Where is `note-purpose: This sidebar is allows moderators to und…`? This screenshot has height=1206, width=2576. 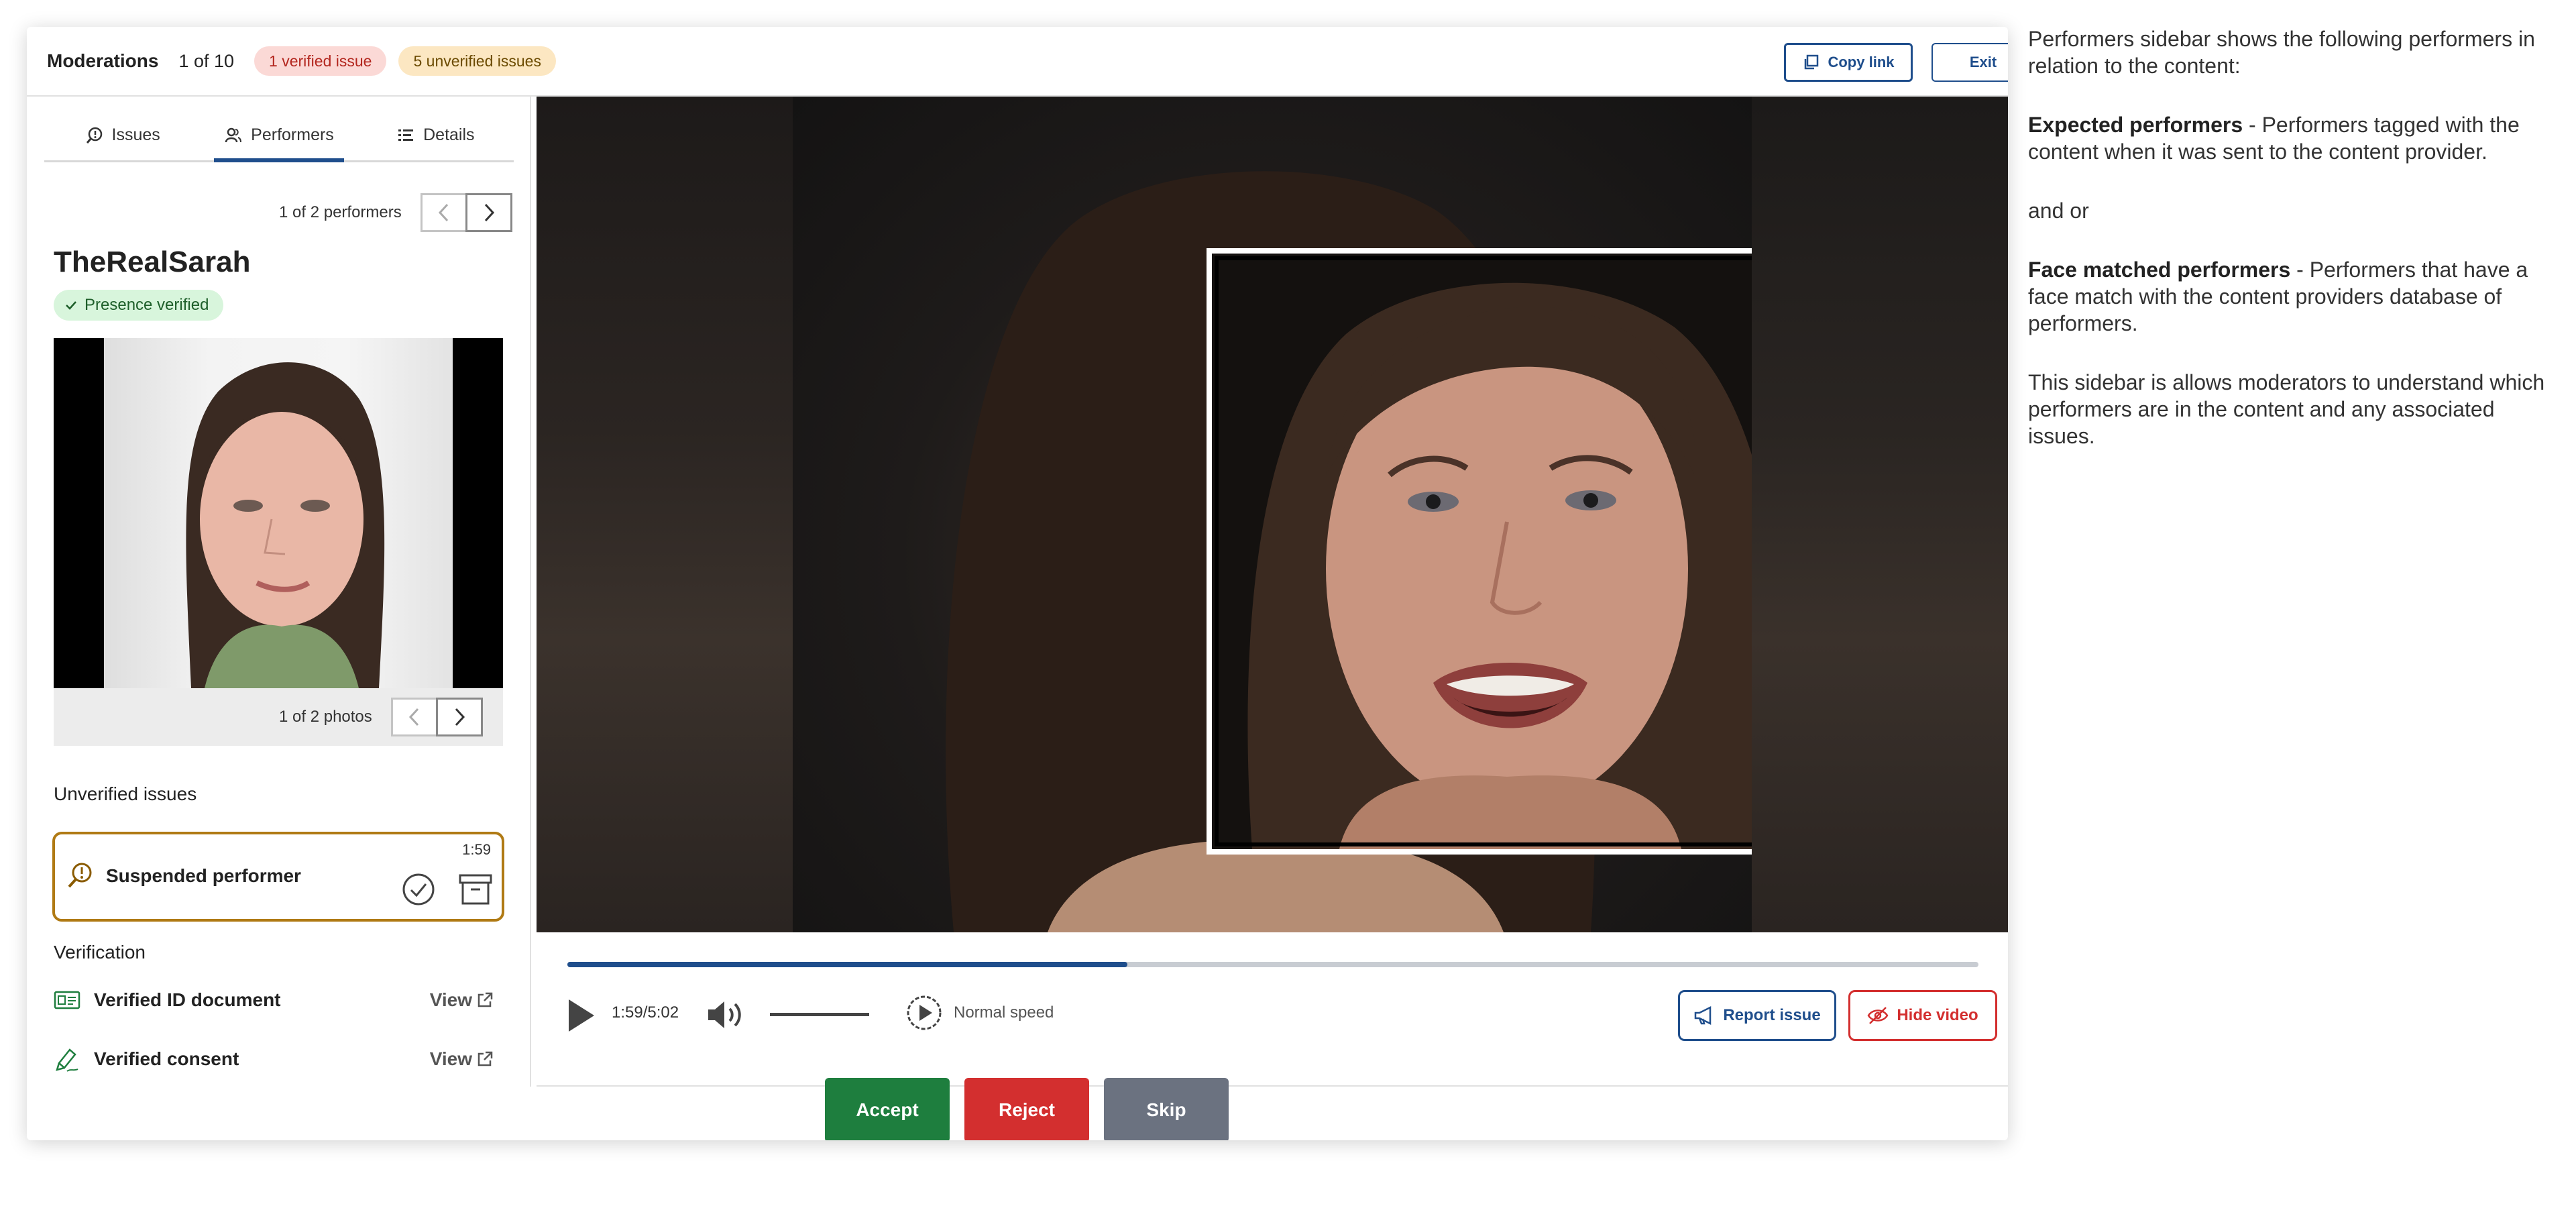 note-purpose: This sidebar is allows moderators to und… is located at coordinates (2286, 409).